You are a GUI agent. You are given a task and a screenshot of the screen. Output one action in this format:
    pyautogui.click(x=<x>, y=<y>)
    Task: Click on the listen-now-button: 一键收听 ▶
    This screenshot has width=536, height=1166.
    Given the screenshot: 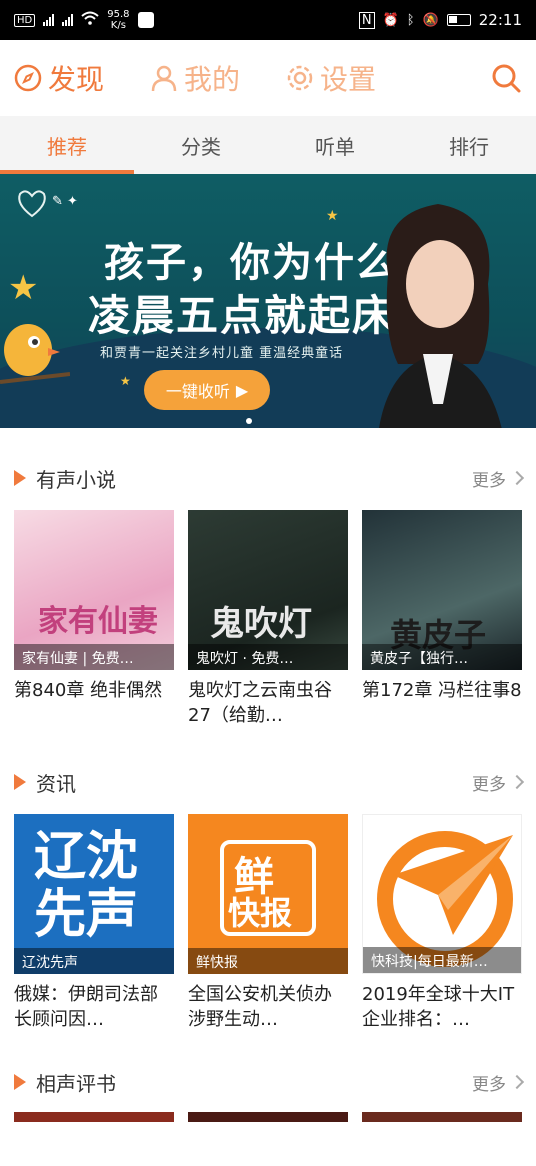 What is the action you would take?
    pyautogui.click(x=207, y=390)
    